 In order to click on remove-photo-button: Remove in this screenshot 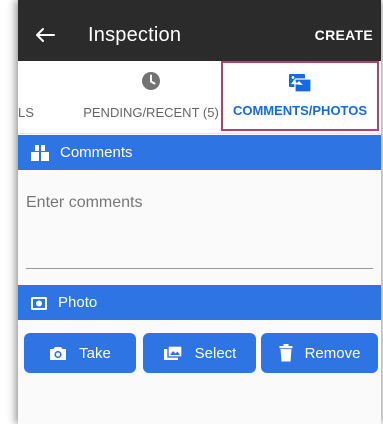, I will do `click(319, 353)`.